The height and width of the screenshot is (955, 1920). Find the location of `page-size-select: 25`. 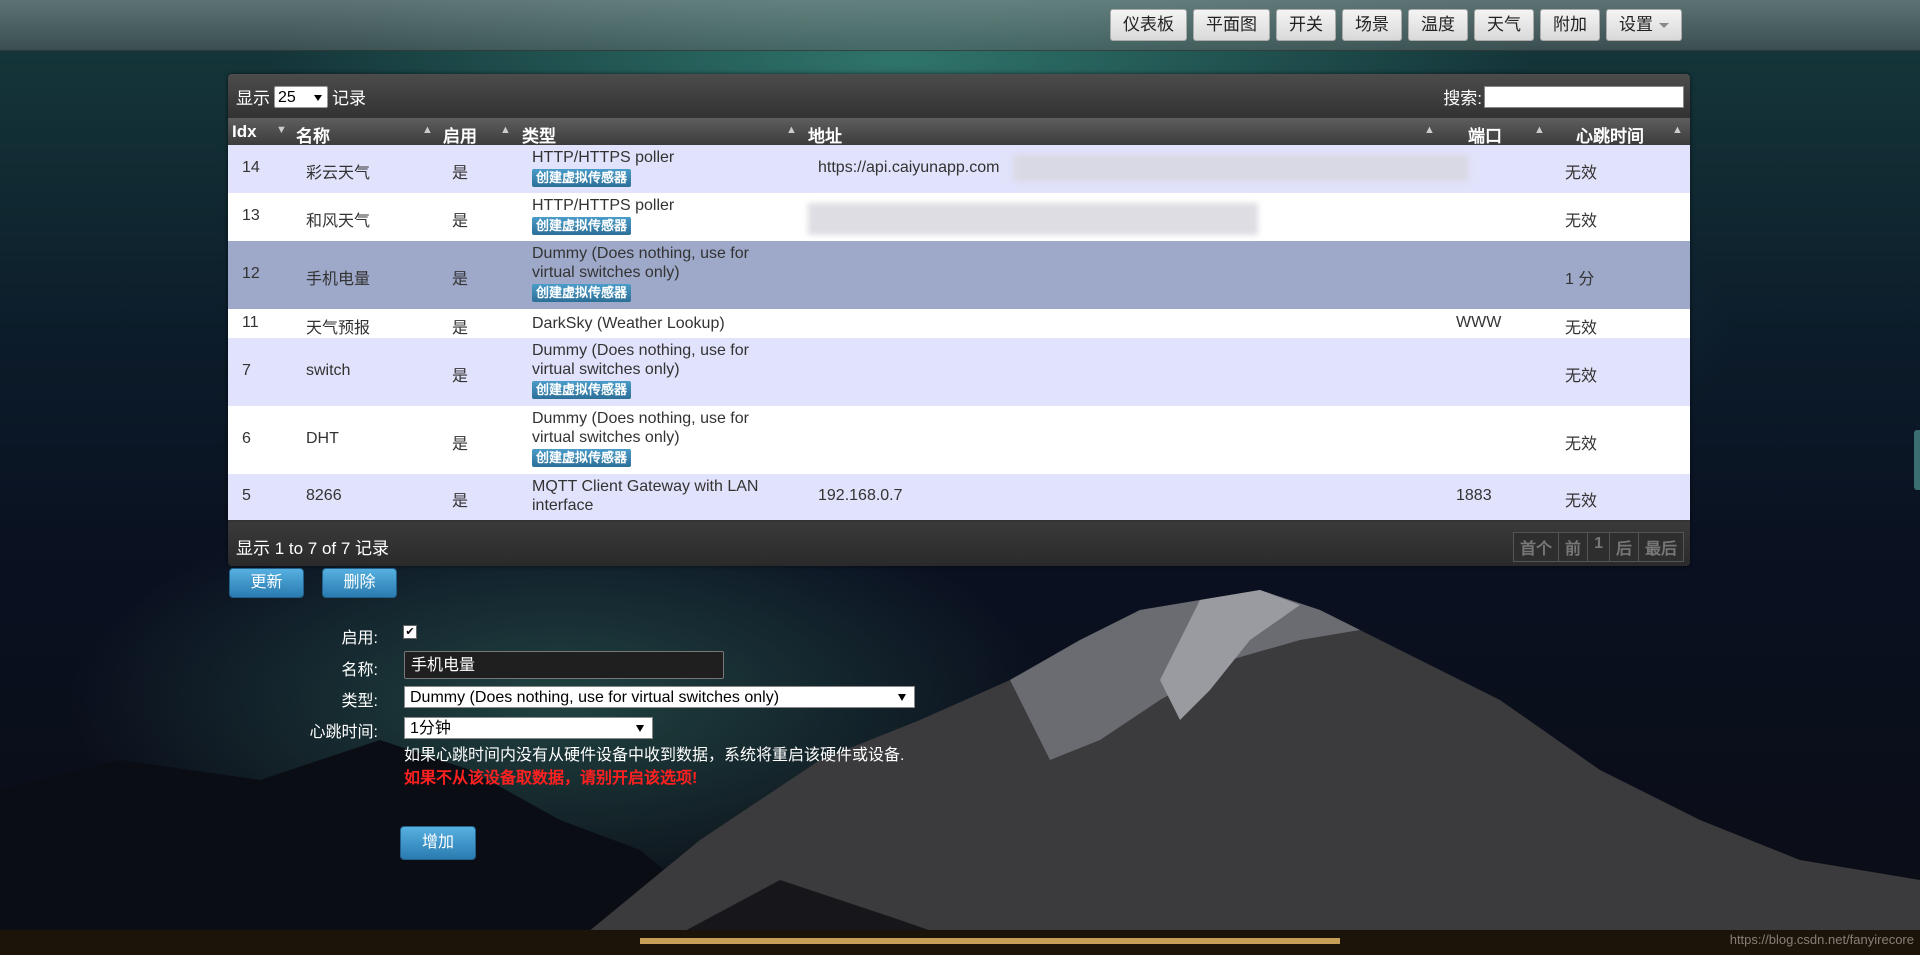

page-size-select: 25 is located at coordinates (301, 96).